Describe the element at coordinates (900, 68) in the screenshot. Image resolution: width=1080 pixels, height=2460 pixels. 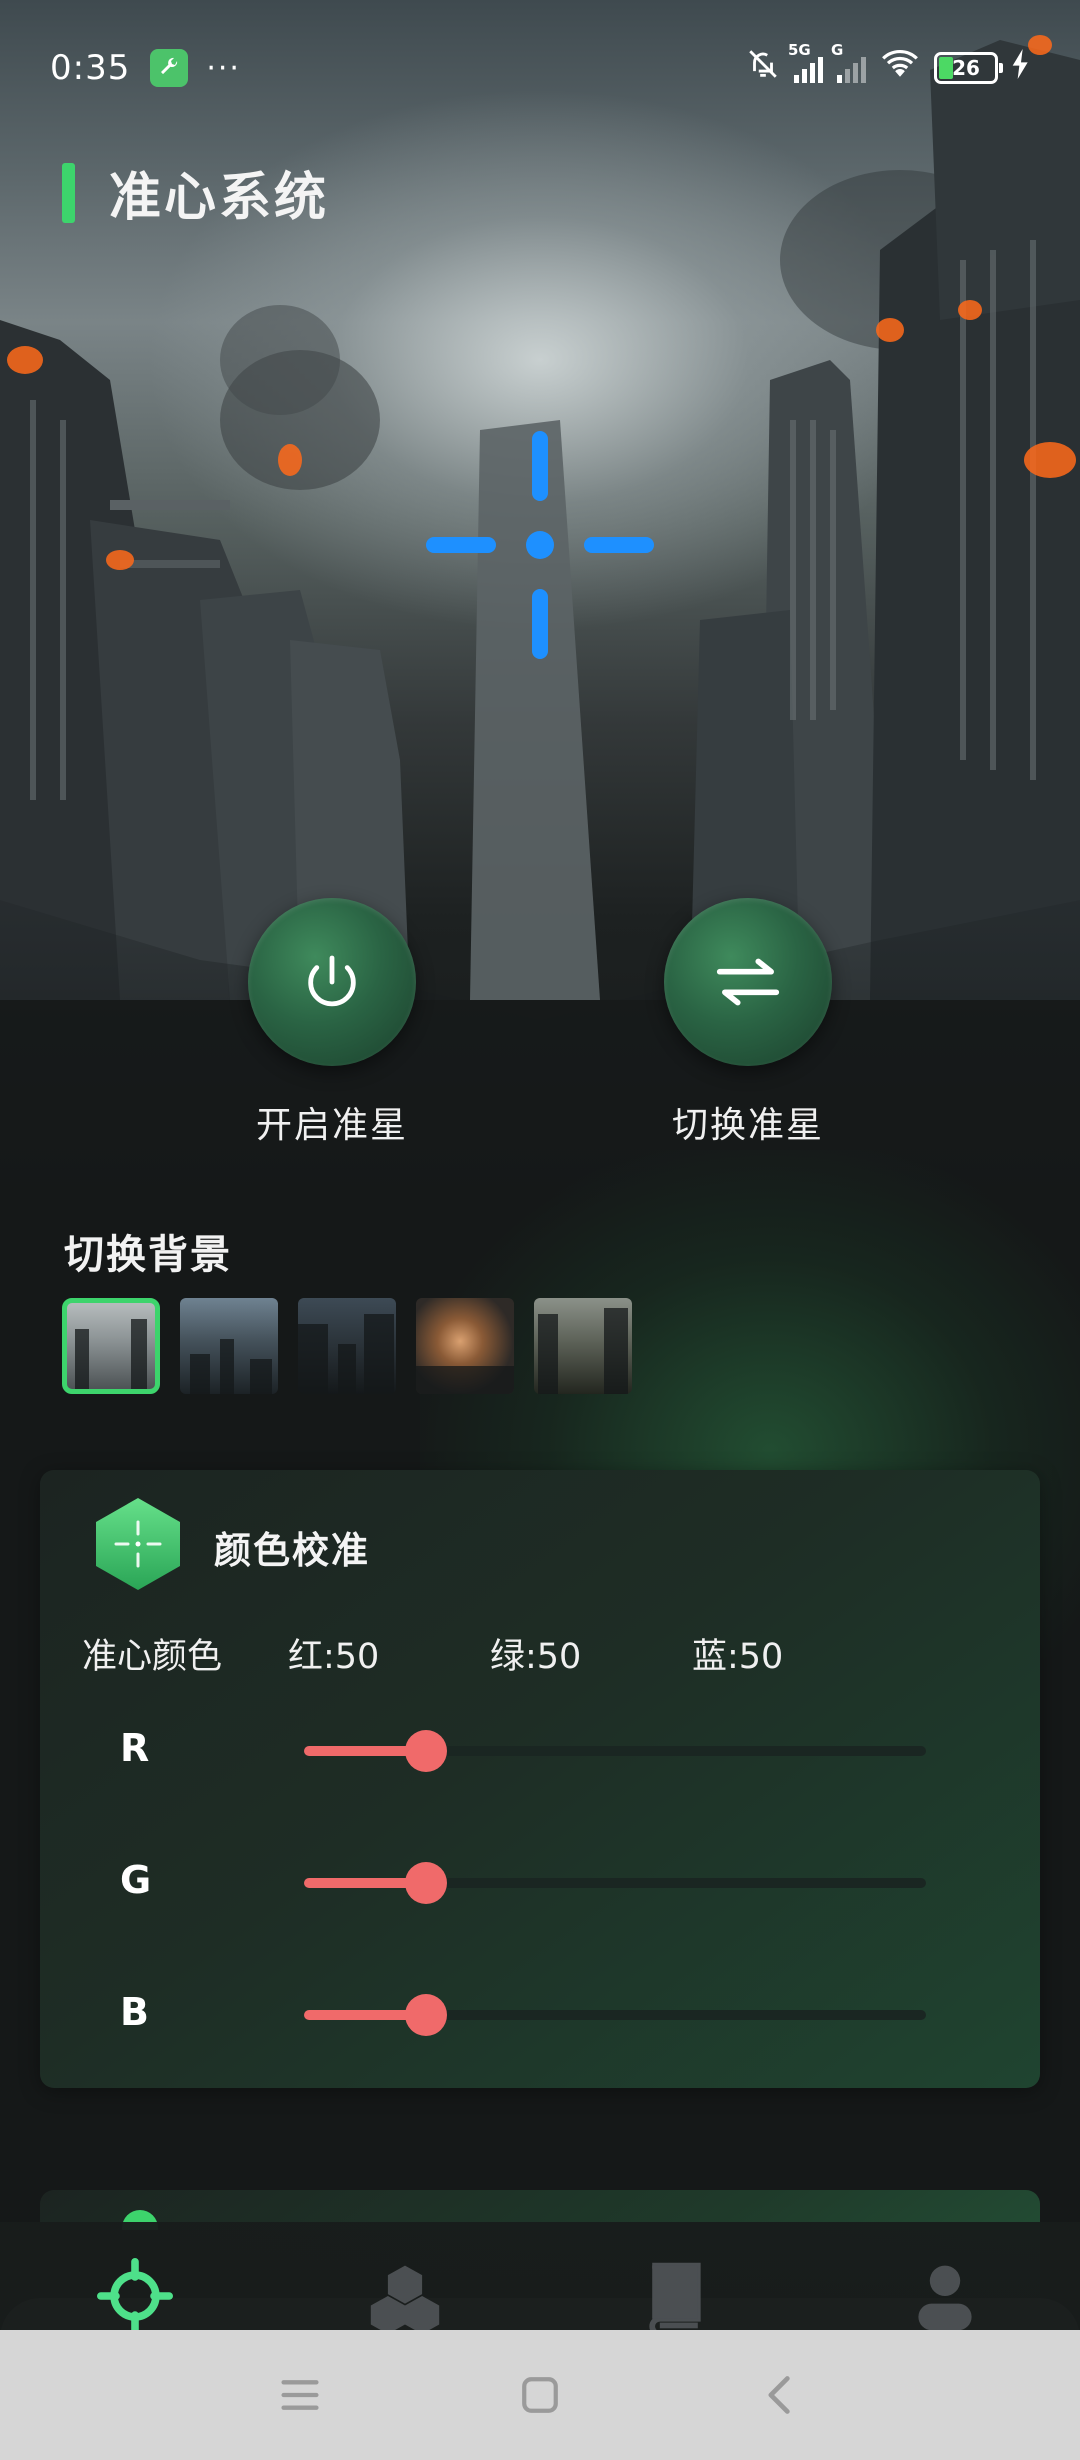
I see `wifi-icon` at that location.